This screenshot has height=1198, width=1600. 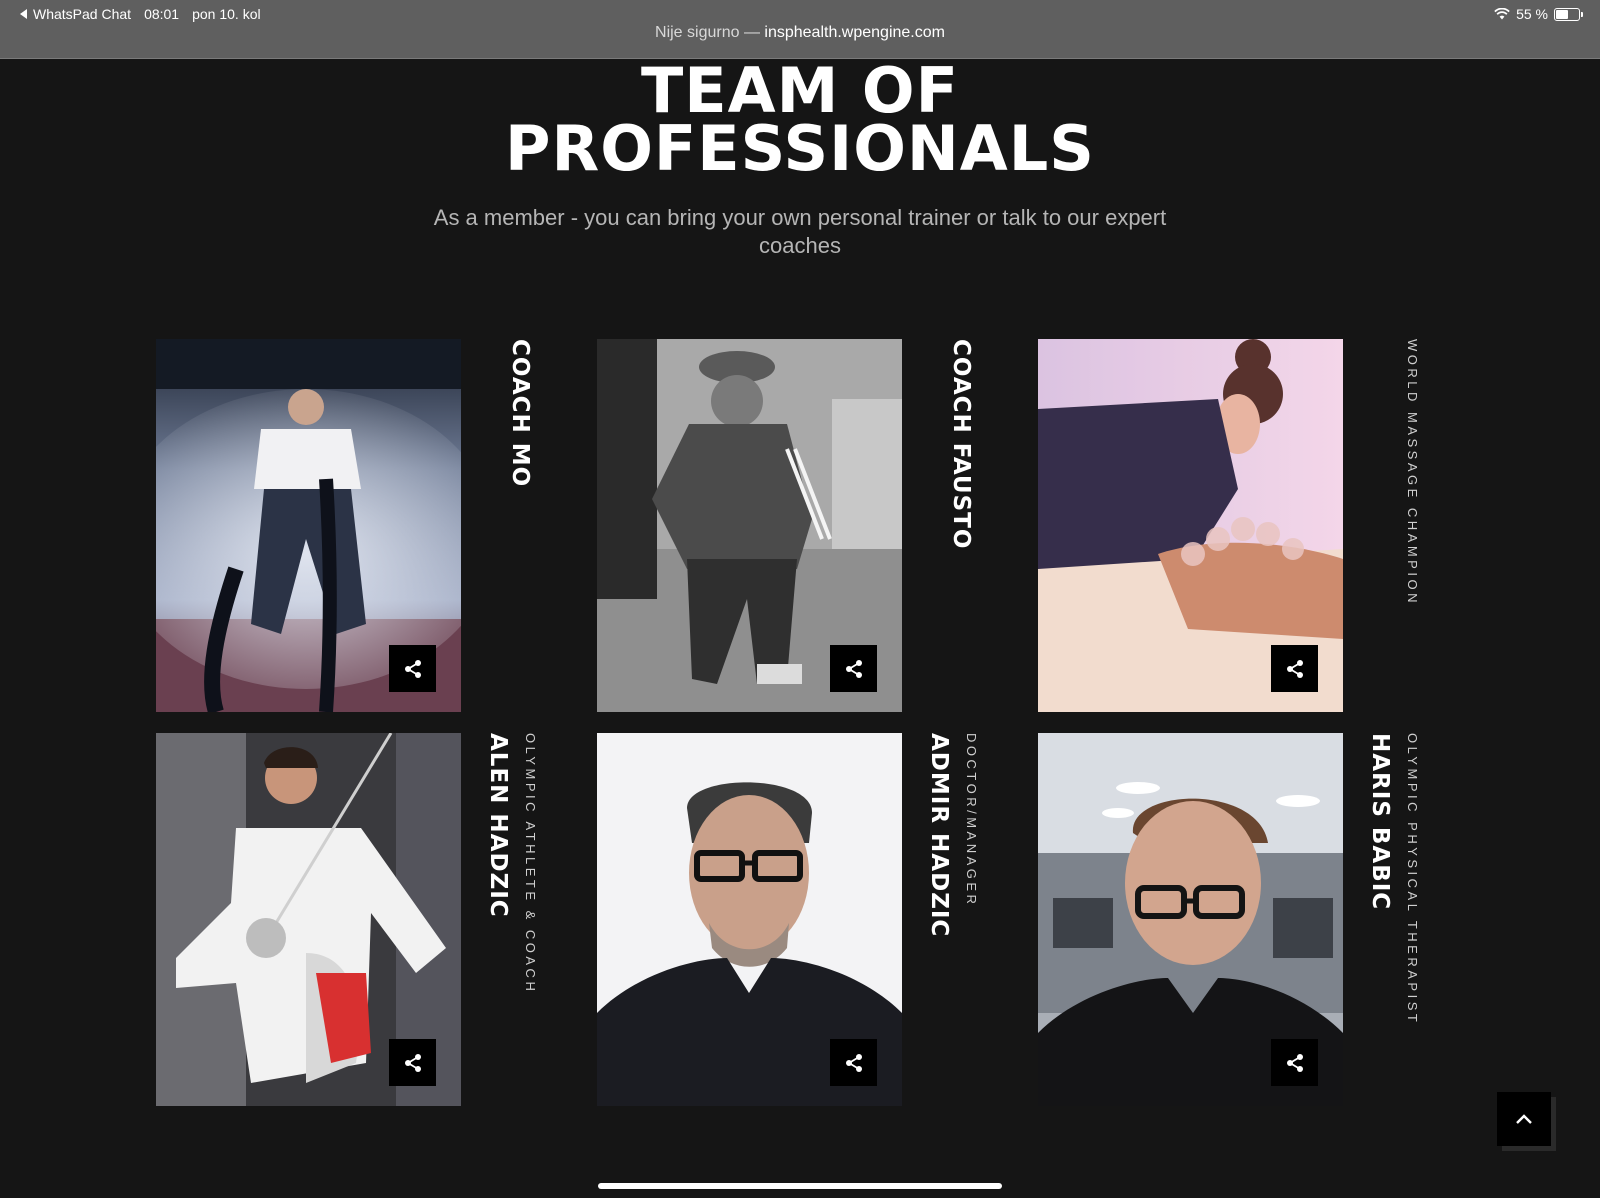 I want to click on share-button-coach-mo, so click(x=412, y=668).